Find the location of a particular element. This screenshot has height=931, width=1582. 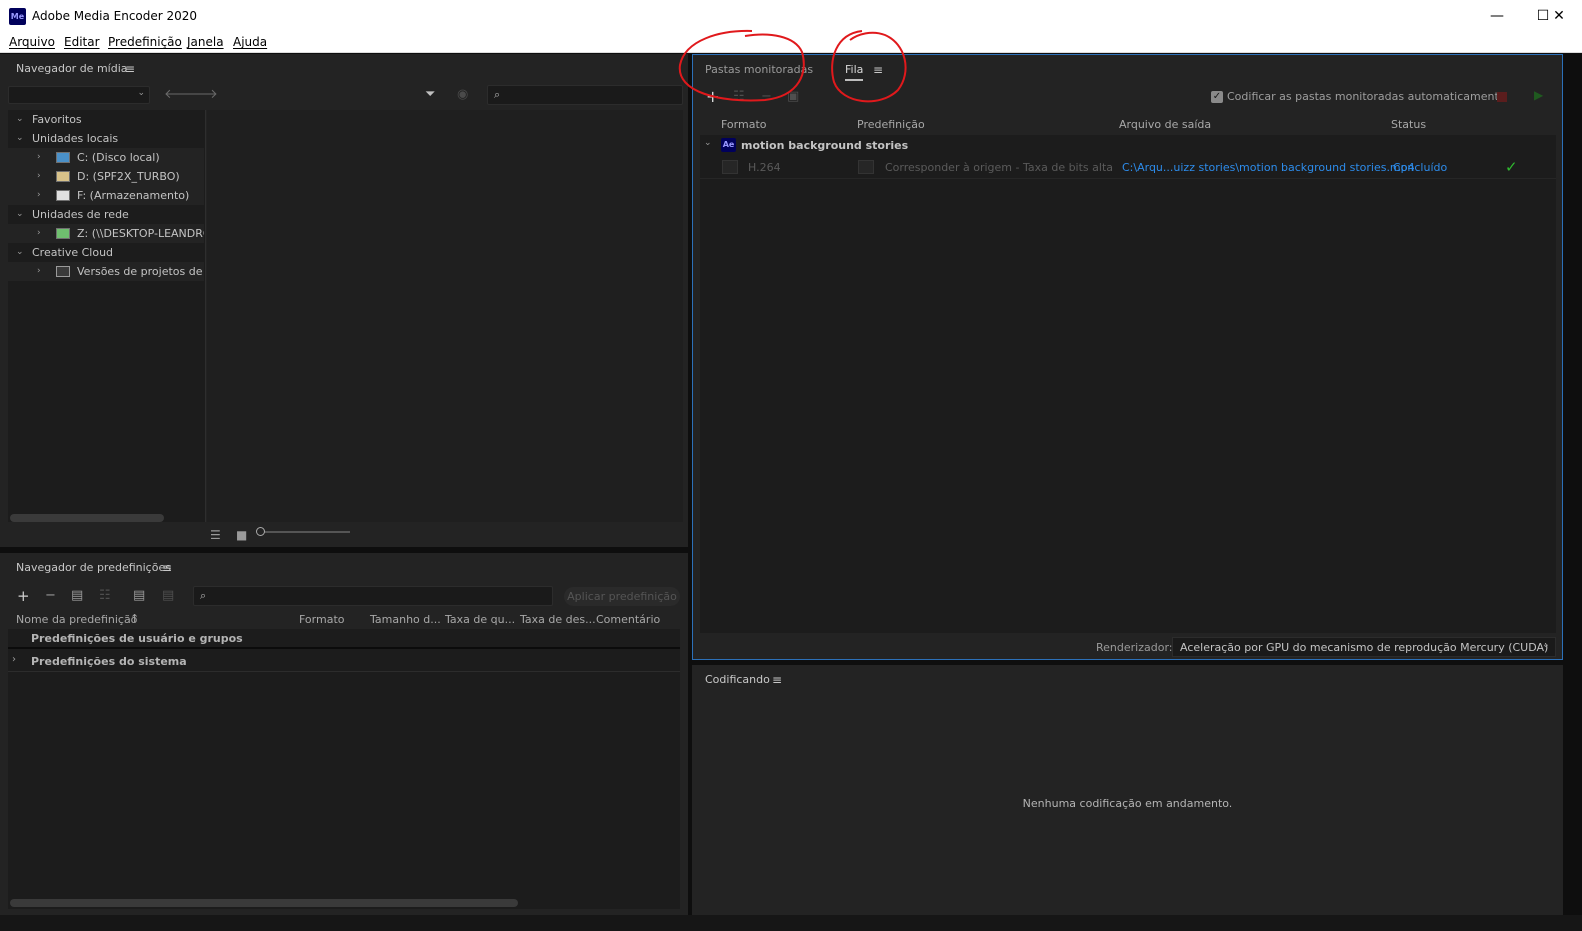

annotation-circle-queue is located at coordinates (869, 66).